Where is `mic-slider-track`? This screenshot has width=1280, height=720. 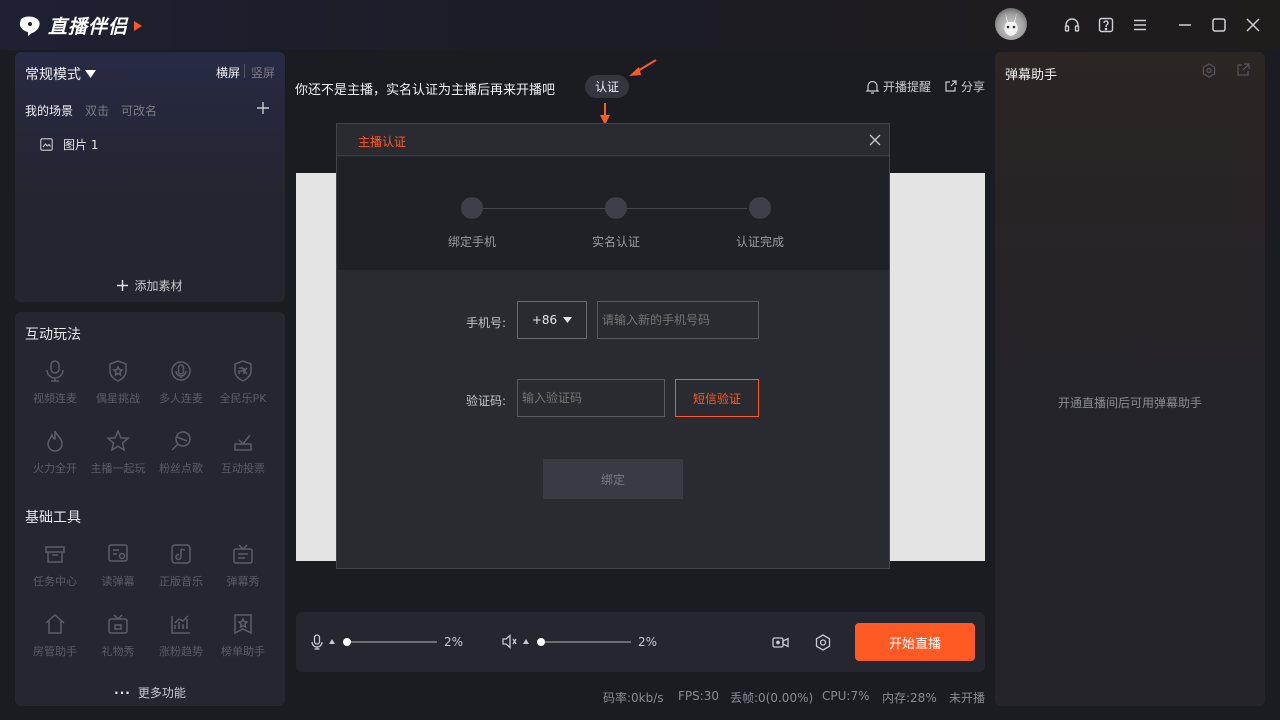
mic-slider-track is located at coordinates (390, 642).